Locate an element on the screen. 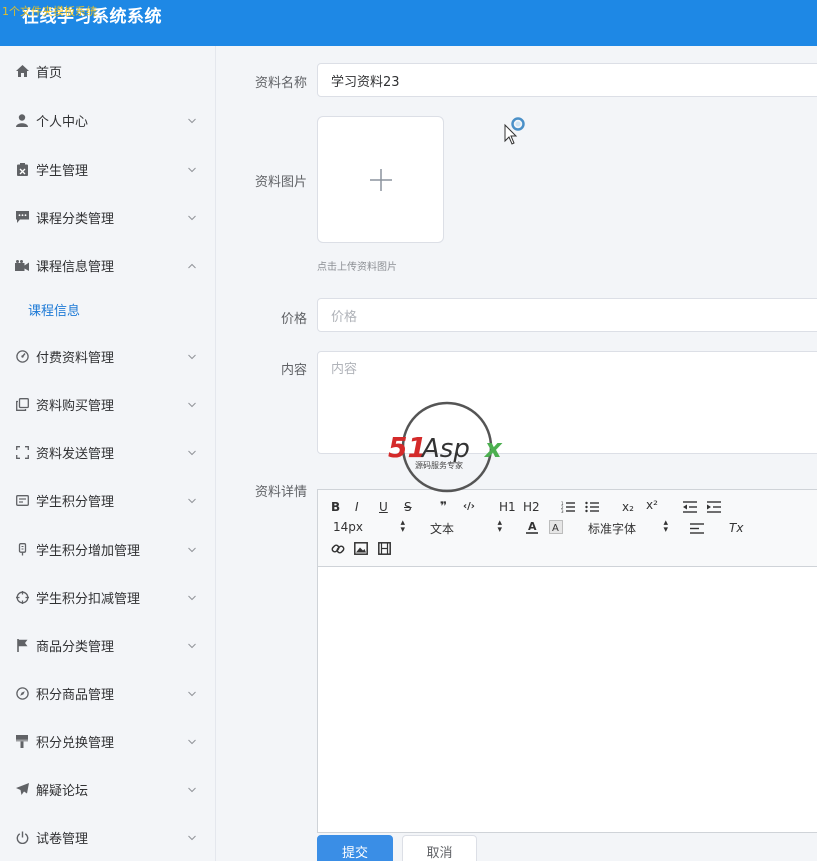 The width and height of the screenshot is (817, 861). font-color-icon: A is located at coordinates (532, 527).